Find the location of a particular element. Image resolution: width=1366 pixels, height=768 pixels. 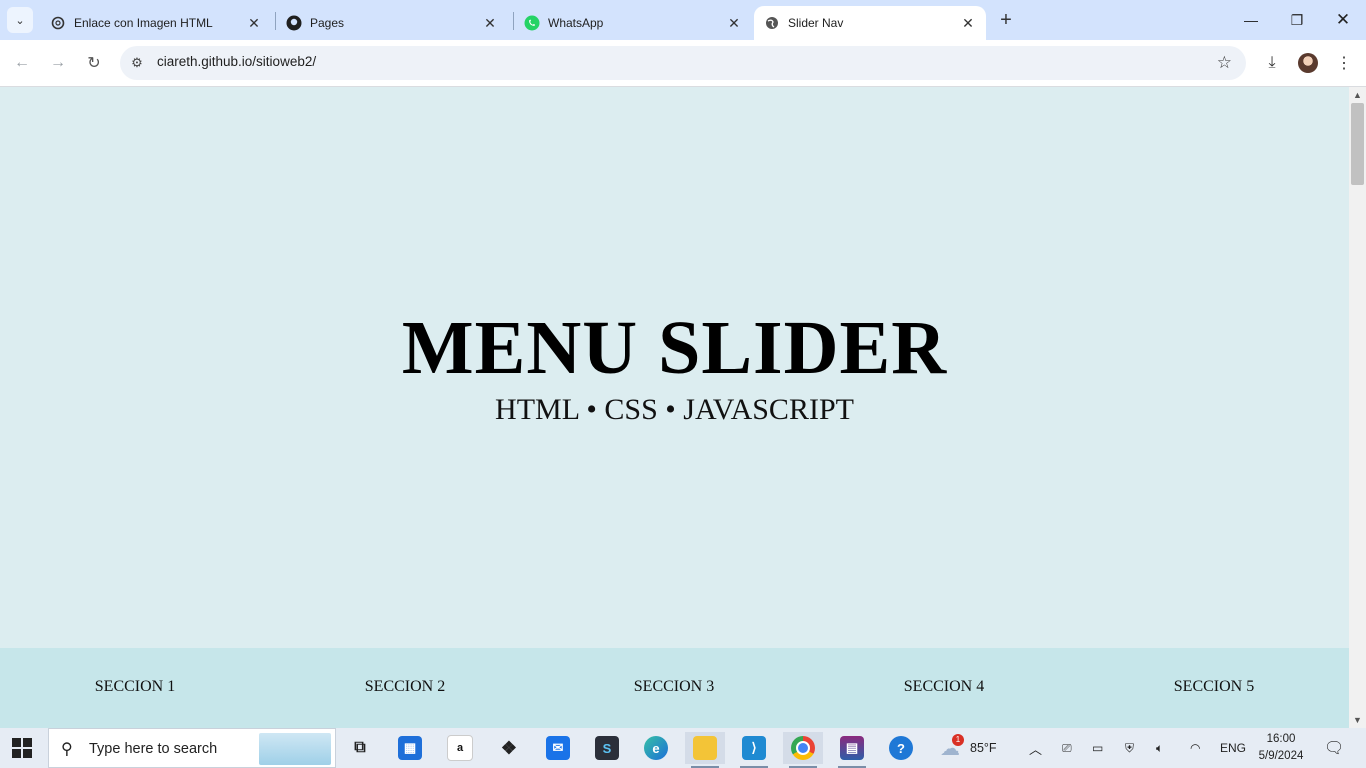

tab-enlace: Enlace con Imagen HTML ✕ is located at coordinates (156, 23).